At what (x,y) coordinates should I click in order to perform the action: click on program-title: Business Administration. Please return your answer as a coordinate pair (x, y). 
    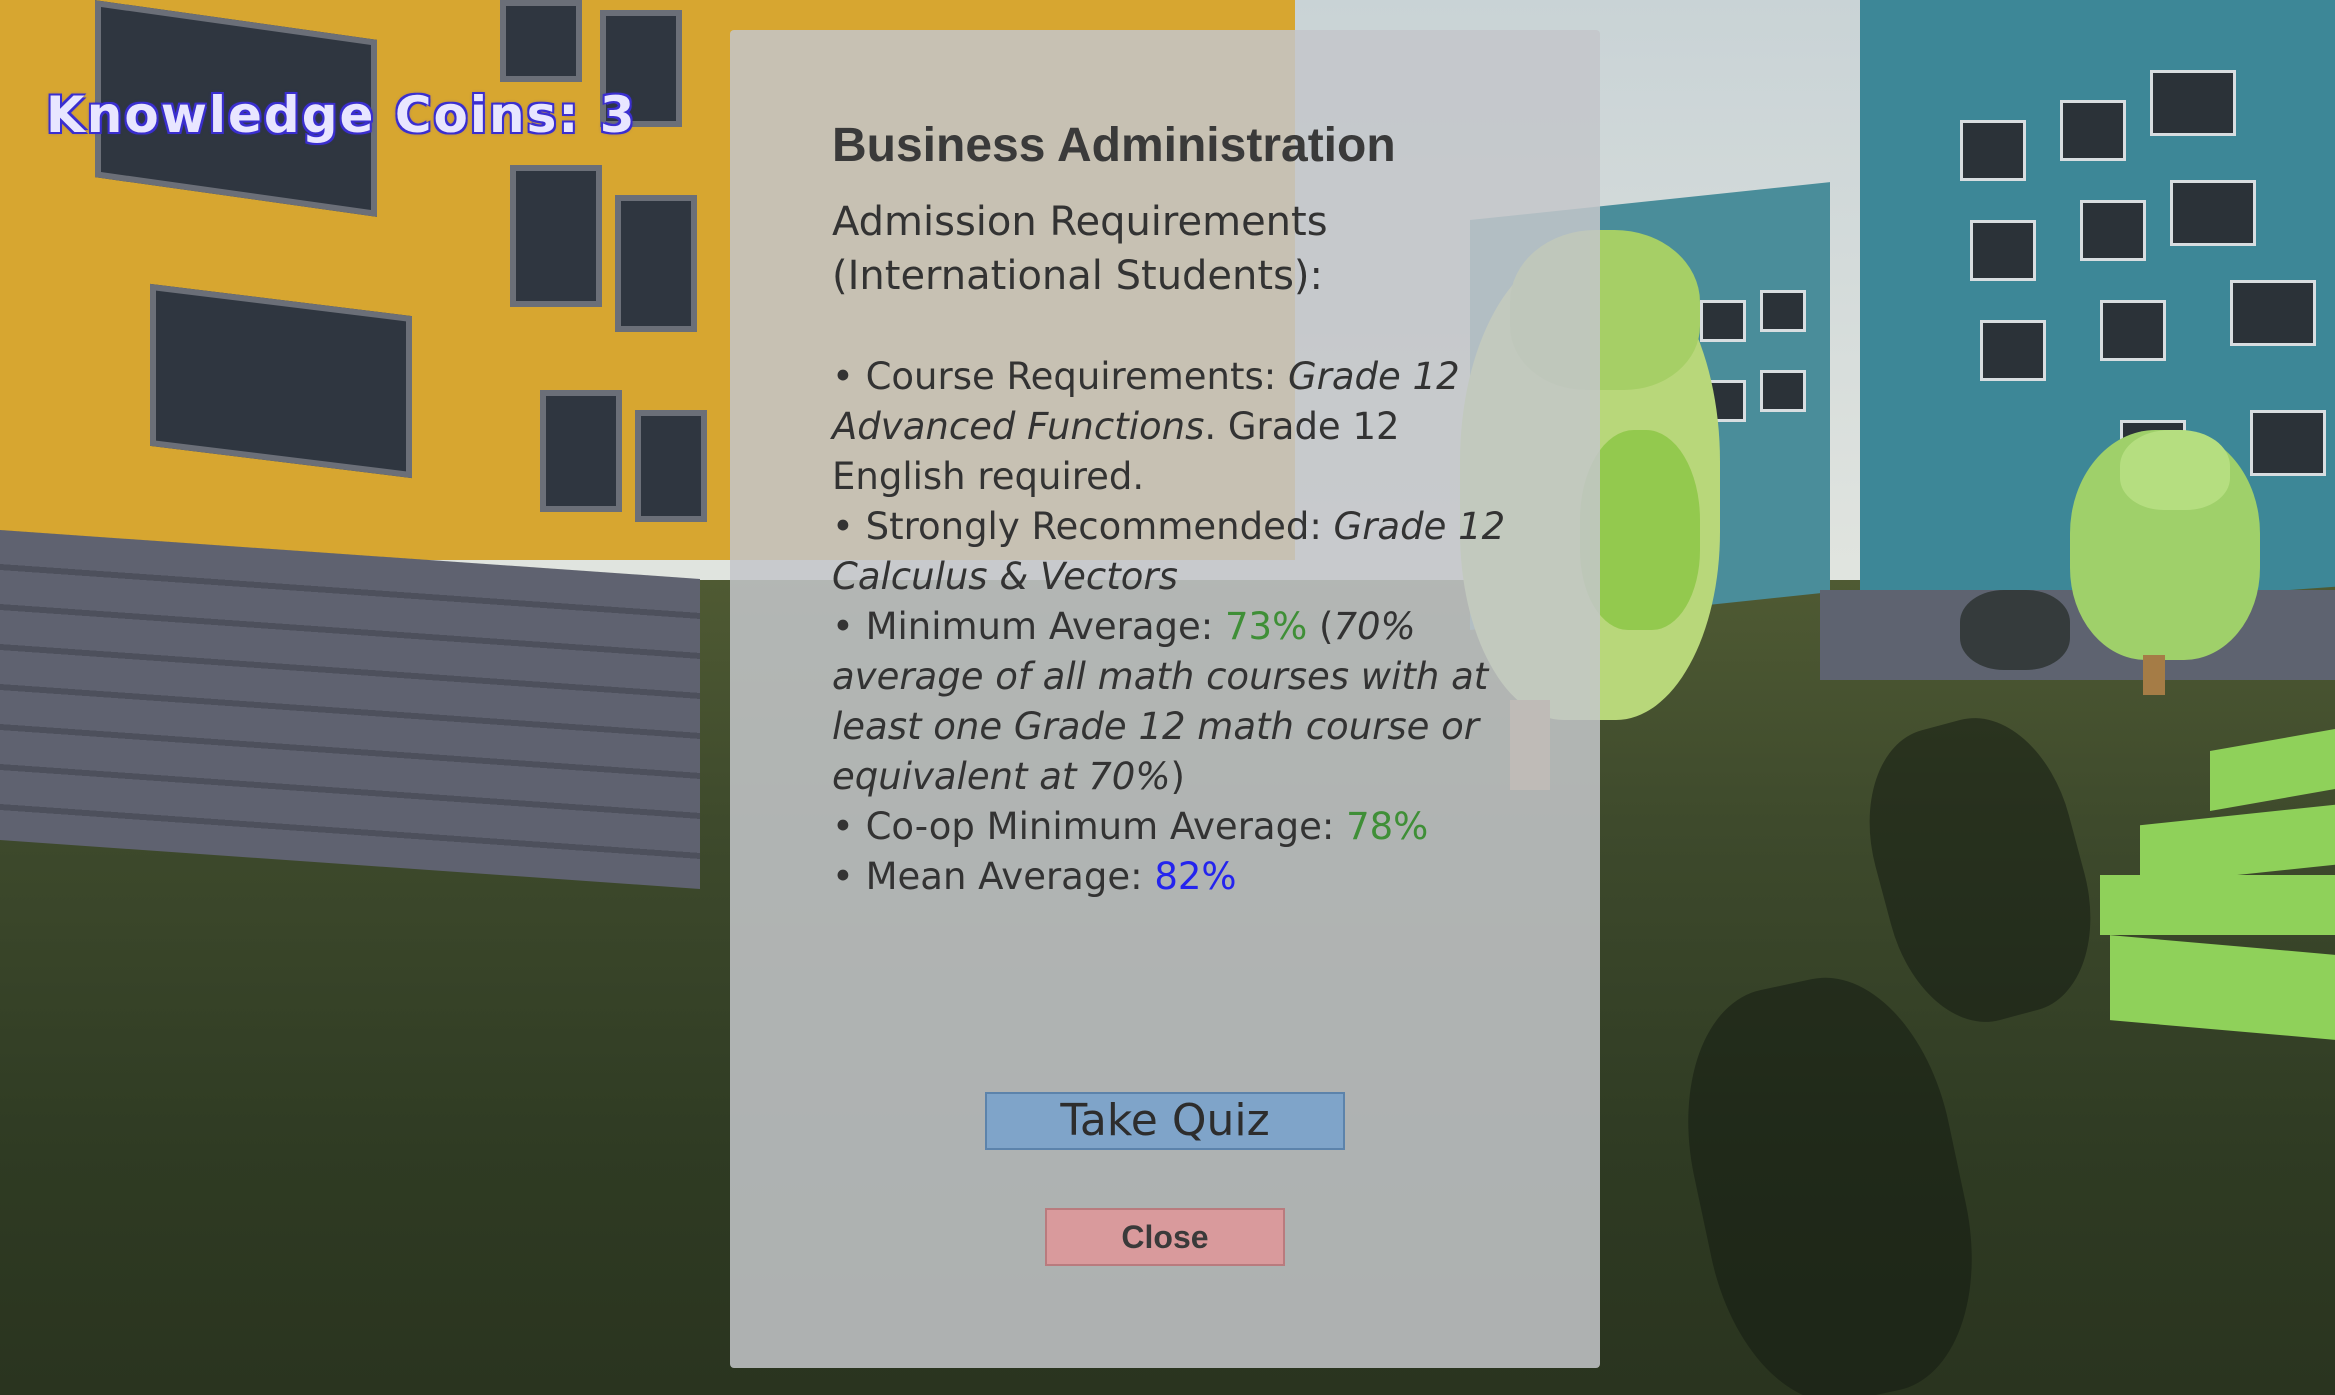
    Looking at the image, I should click on (1114, 145).